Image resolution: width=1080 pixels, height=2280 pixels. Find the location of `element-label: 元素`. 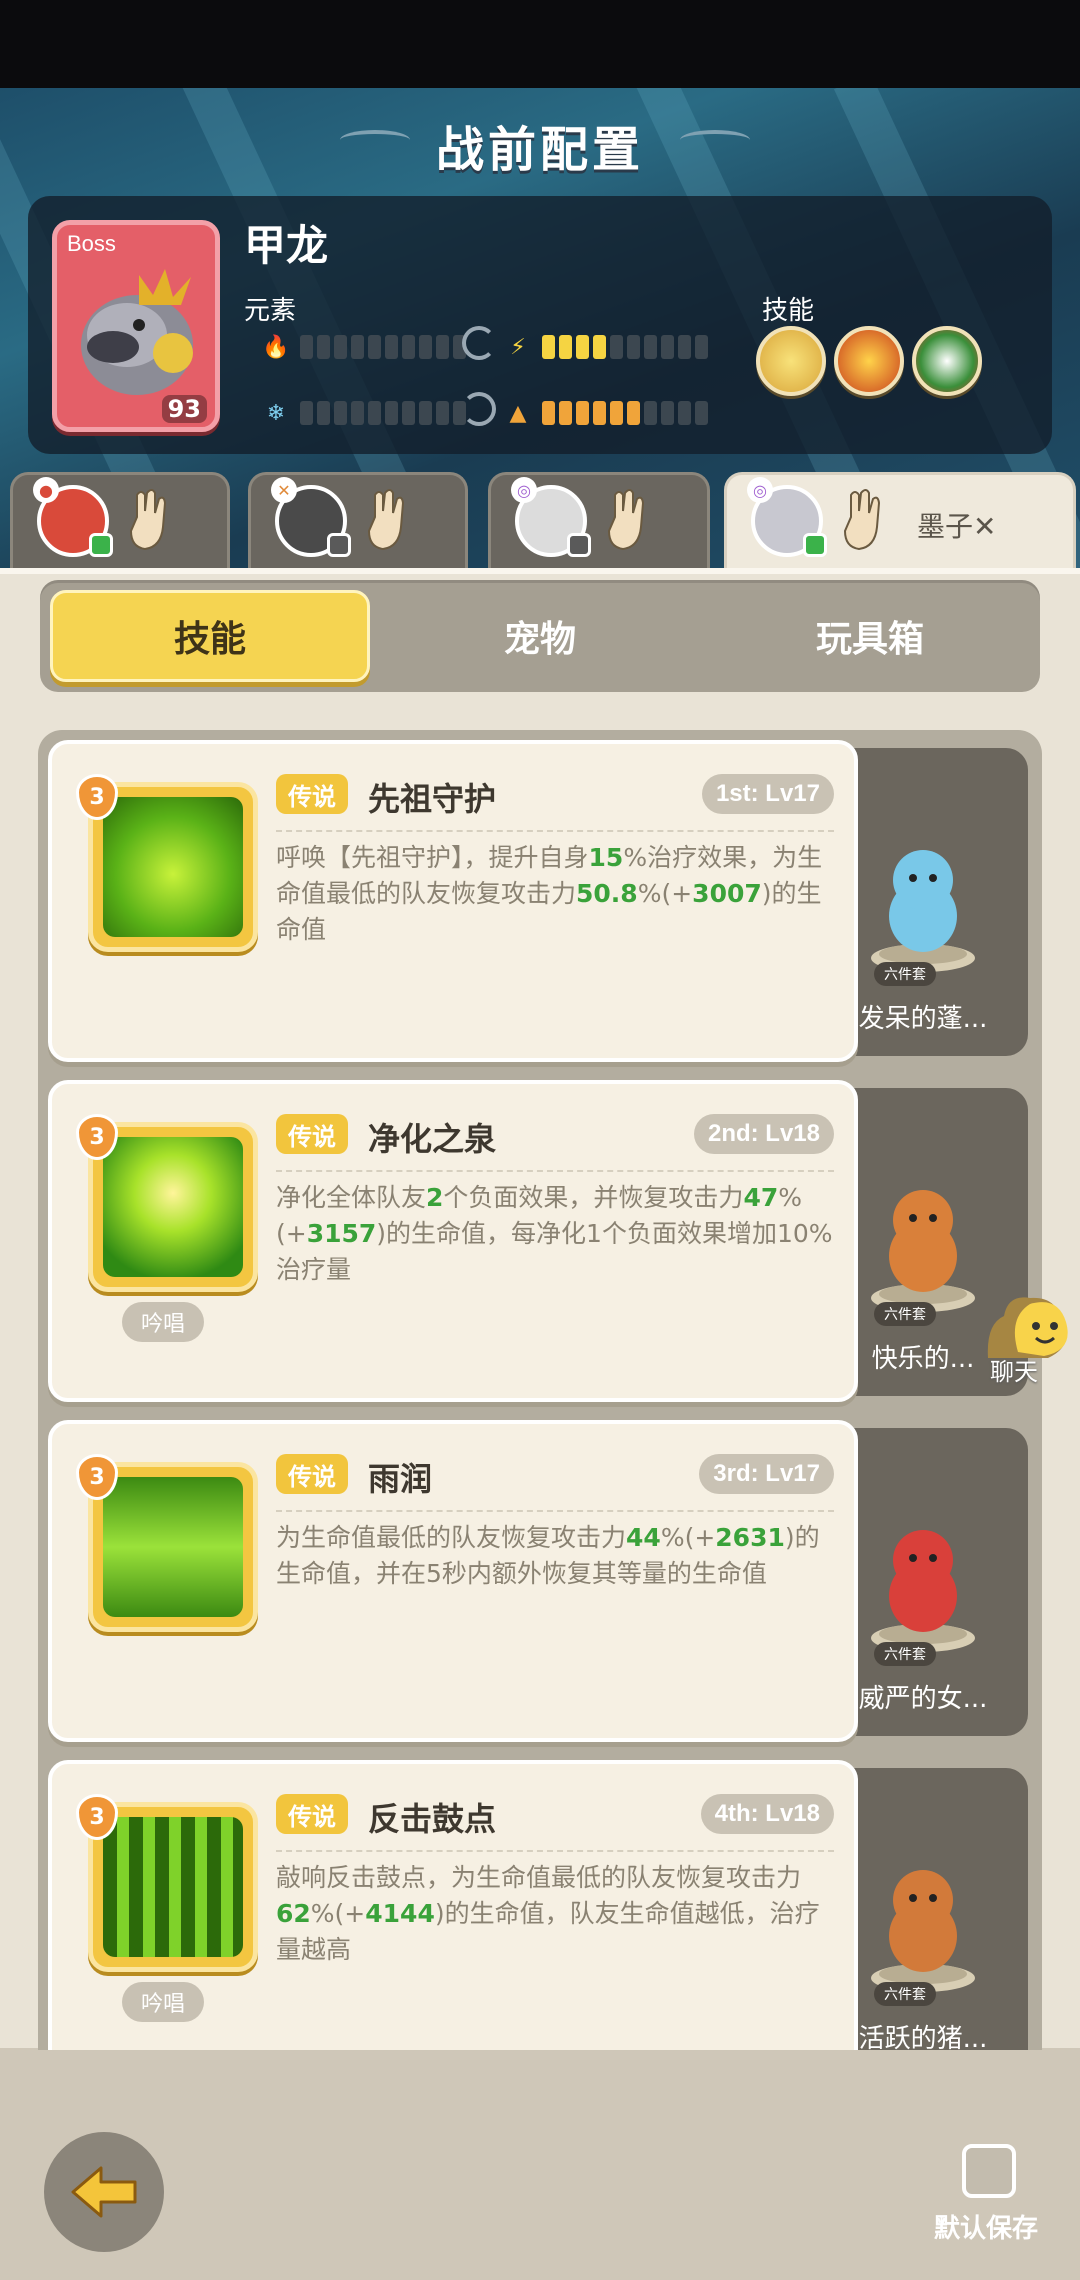

element-label: 元素 is located at coordinates (270, 311).